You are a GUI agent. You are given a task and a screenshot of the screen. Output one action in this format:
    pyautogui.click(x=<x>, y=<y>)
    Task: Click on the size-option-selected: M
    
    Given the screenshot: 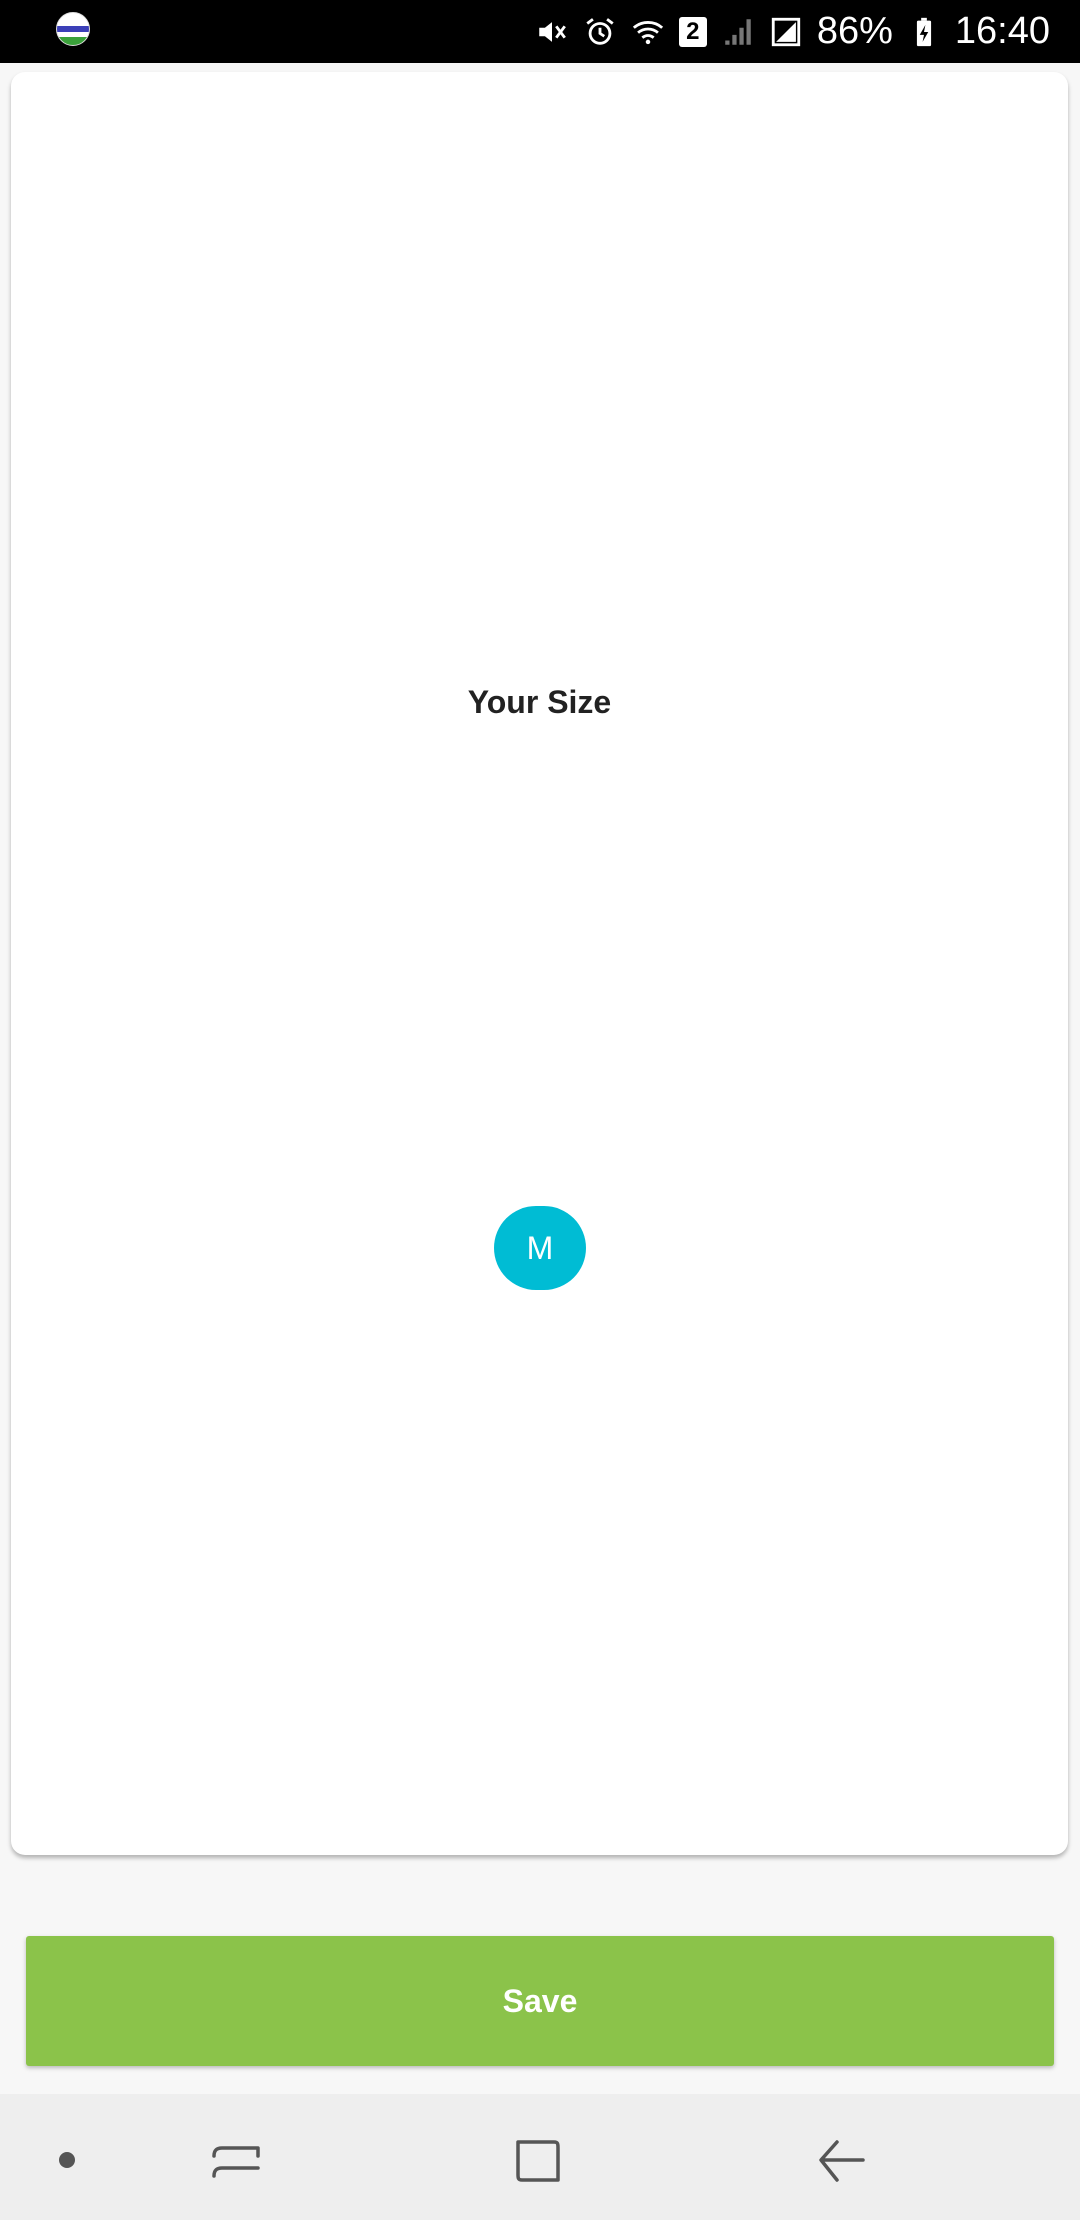 What is the action you would take?
    pyautogui.click(x=540, y=1248)
    